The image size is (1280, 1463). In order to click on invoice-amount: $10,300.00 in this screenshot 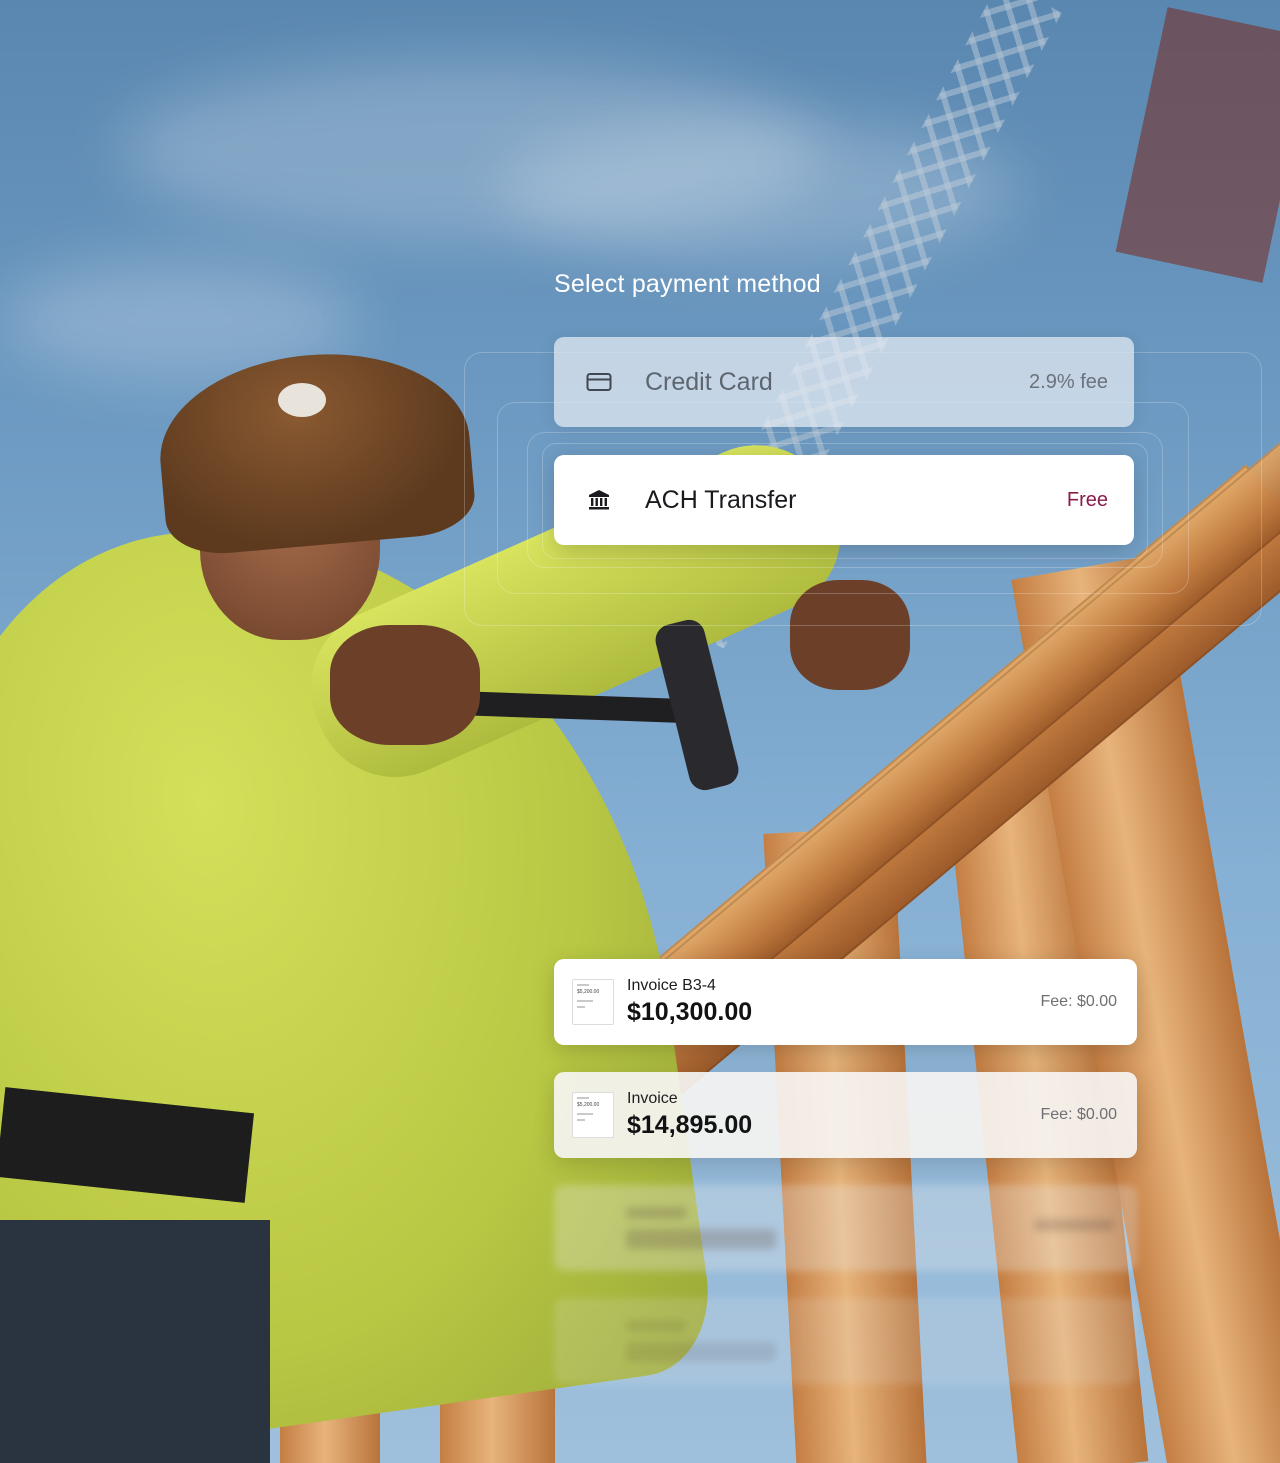, I will do `click(690, 1011)`.